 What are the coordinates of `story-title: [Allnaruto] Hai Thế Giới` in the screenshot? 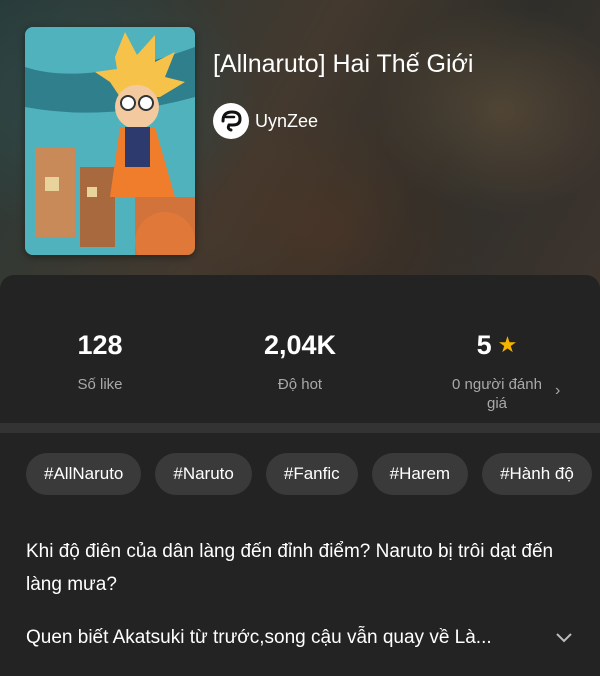 It's located at (343, 64).